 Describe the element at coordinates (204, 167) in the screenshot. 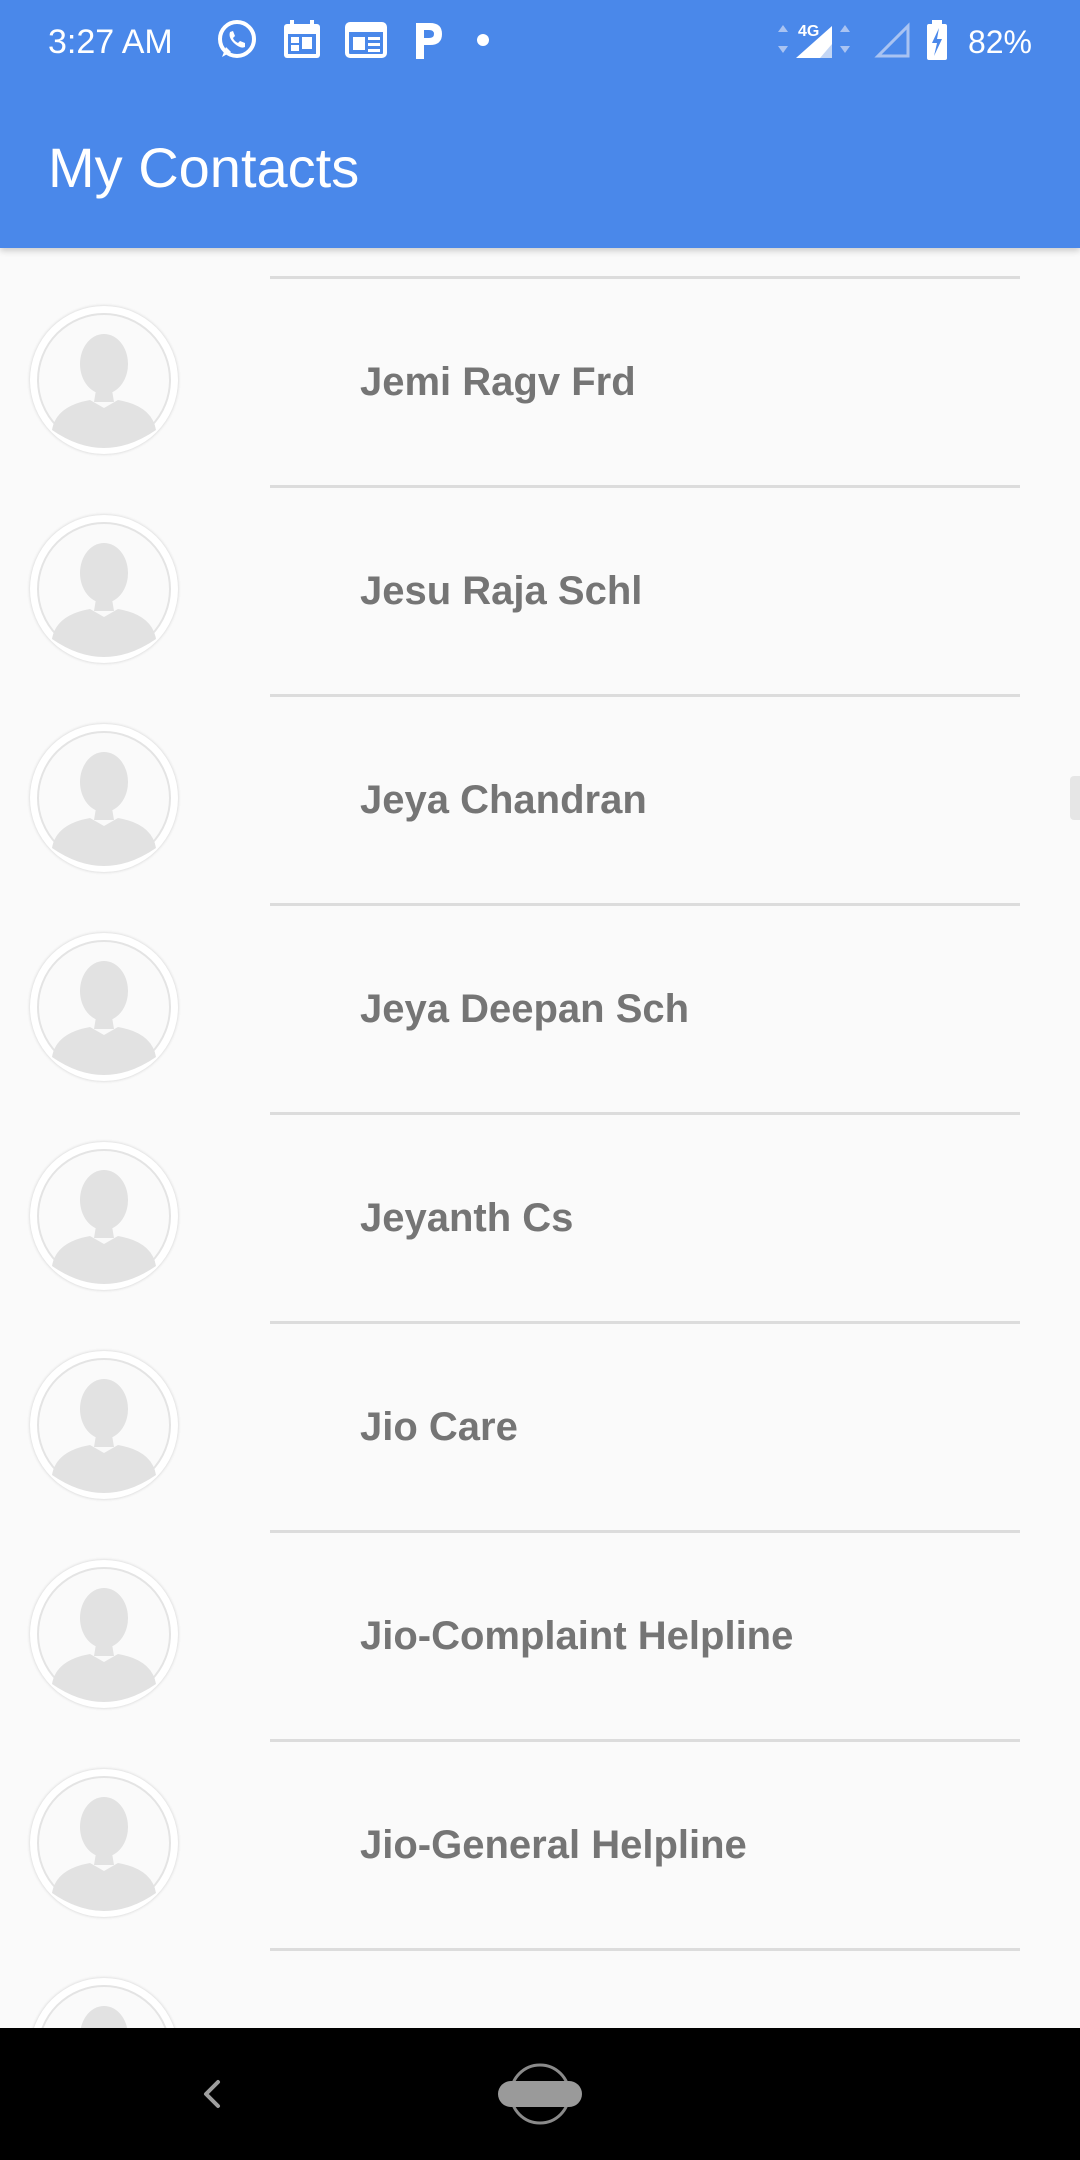

I see `page-title: My Contacts` at that location.